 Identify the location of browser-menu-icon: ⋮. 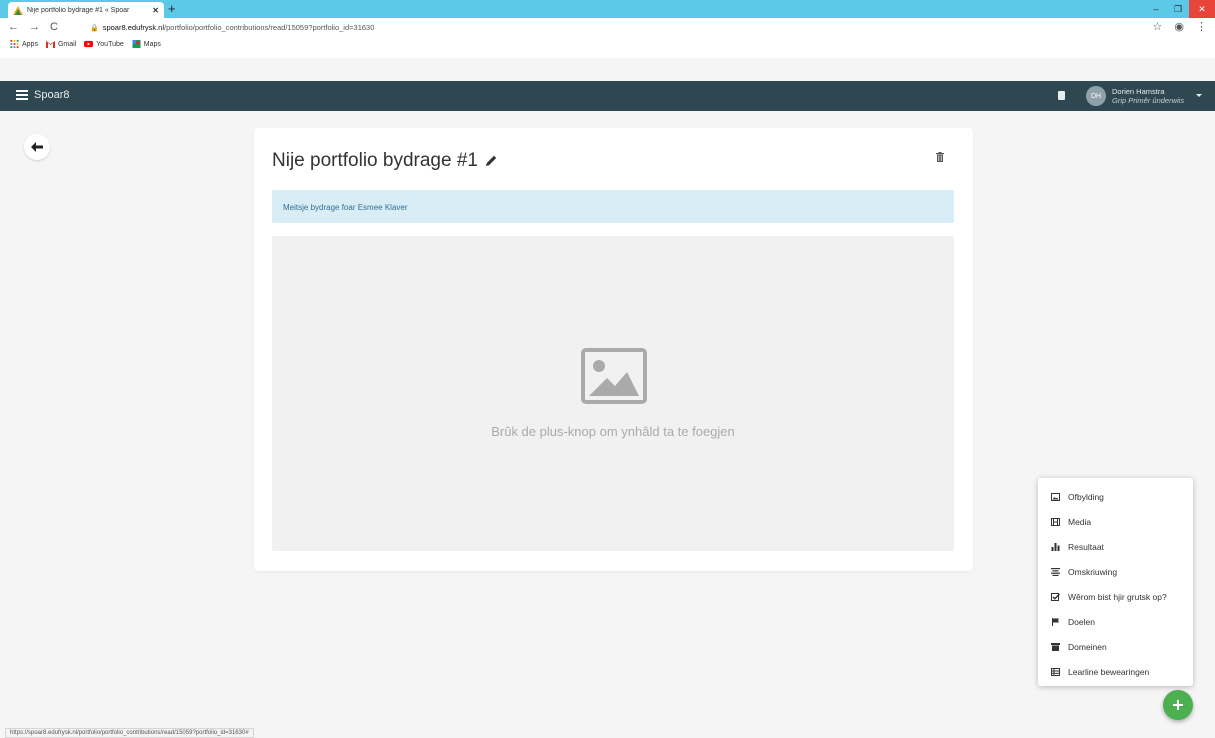
(1201, 26).